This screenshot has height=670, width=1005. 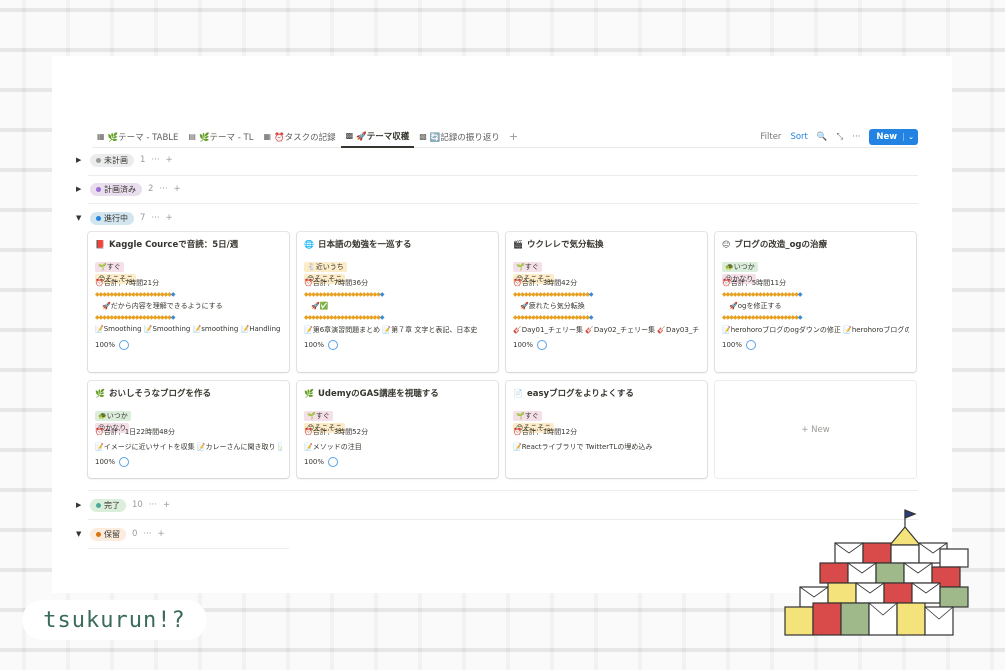 I want to click on card-title: 🌿 おいしそうなブログを作る, so click(x=188, y=393).